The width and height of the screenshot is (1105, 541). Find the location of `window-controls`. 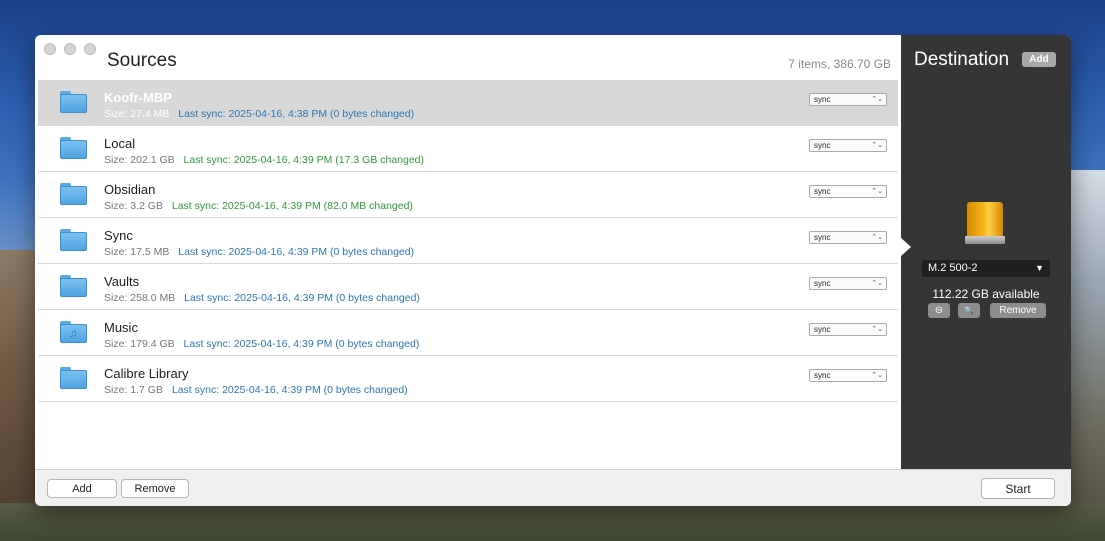

window-controls is located at coordinates (70, 49).